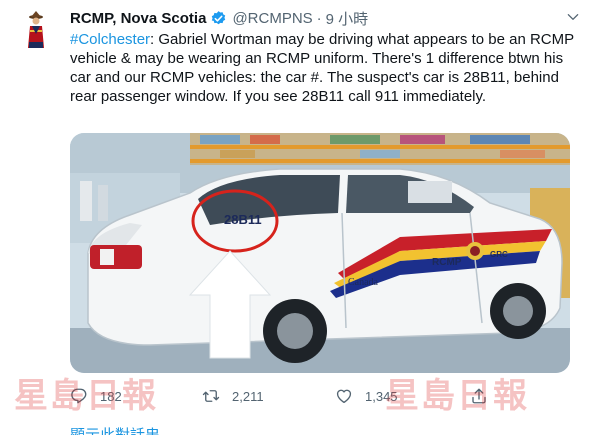 Image resolution: width=600 pixels, height=435 pixels. Describe the element at coordinates (573, 17) in the screenshot. I see `chevron-down-icon` at that location.